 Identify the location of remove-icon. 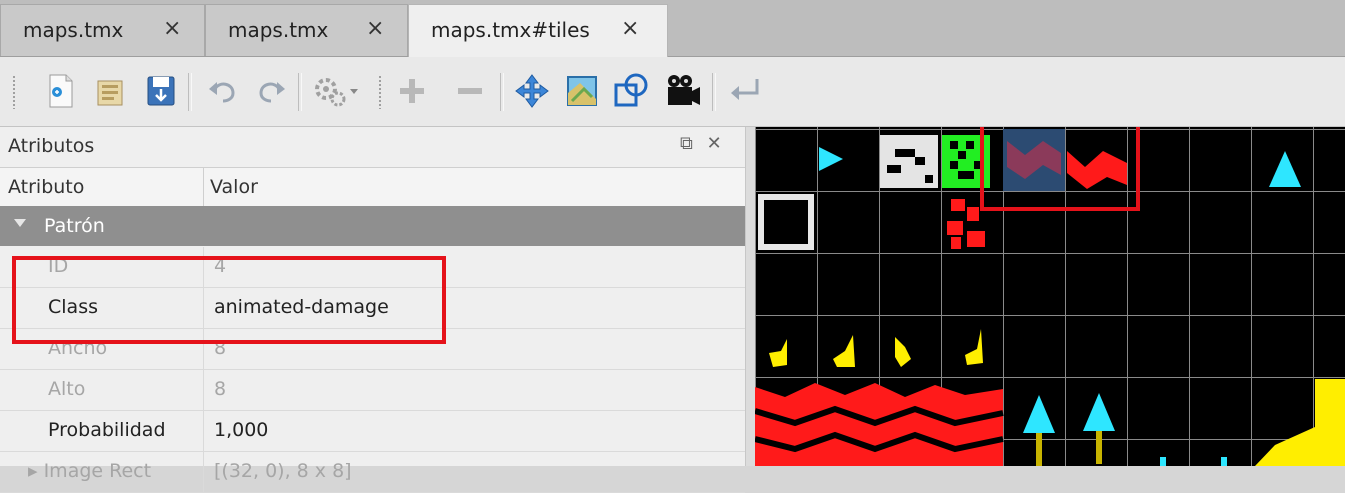
(470, 91).